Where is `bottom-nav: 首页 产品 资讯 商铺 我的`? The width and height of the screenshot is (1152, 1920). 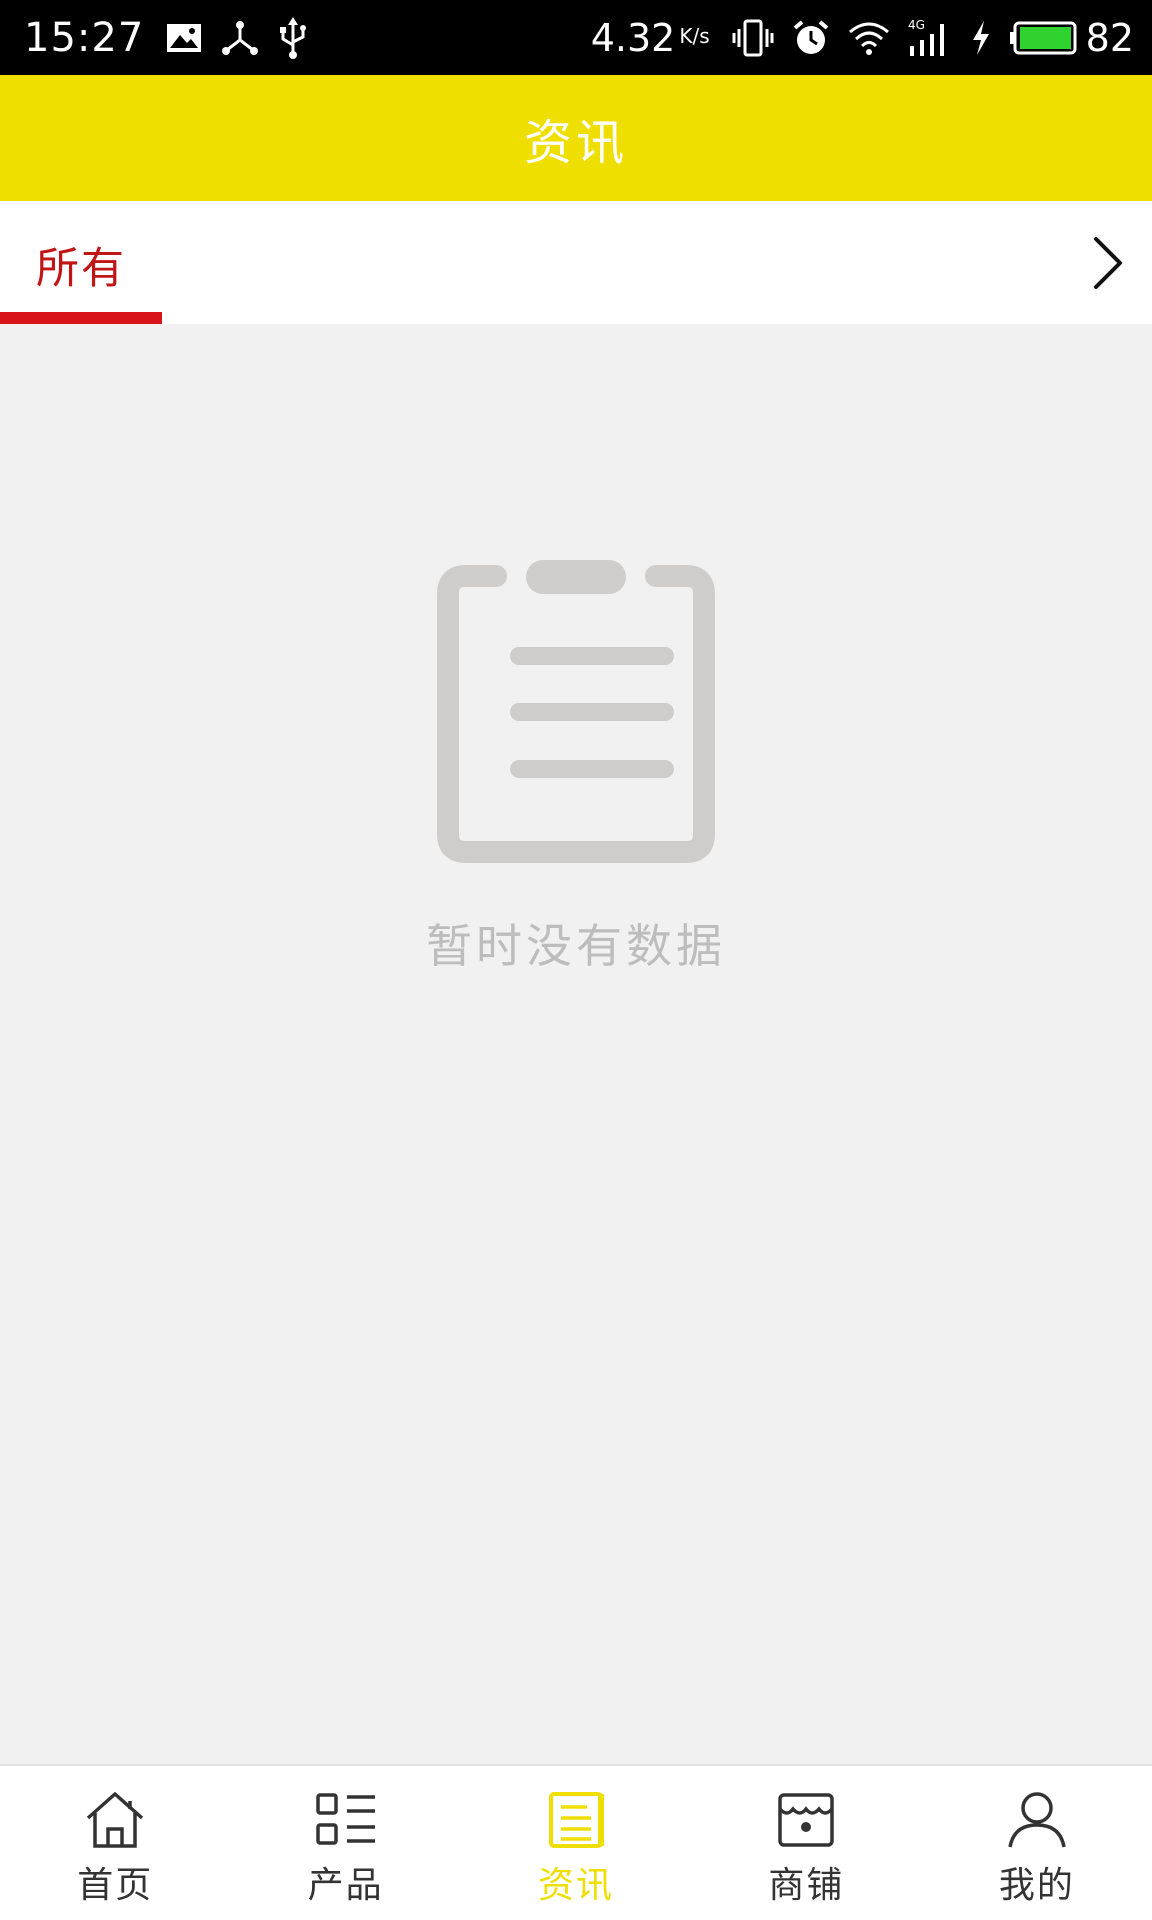
bottom-nav: 首页 产品 资讯 商铺 我的 is located at coordinates (576, 1842).